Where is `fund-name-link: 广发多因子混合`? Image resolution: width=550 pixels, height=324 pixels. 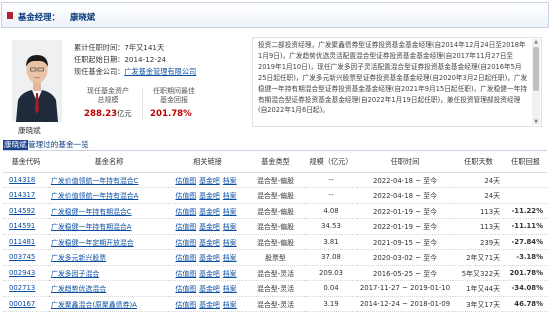 fund-name-link: 广发多因子混合 is located at coordinates (75, 274).